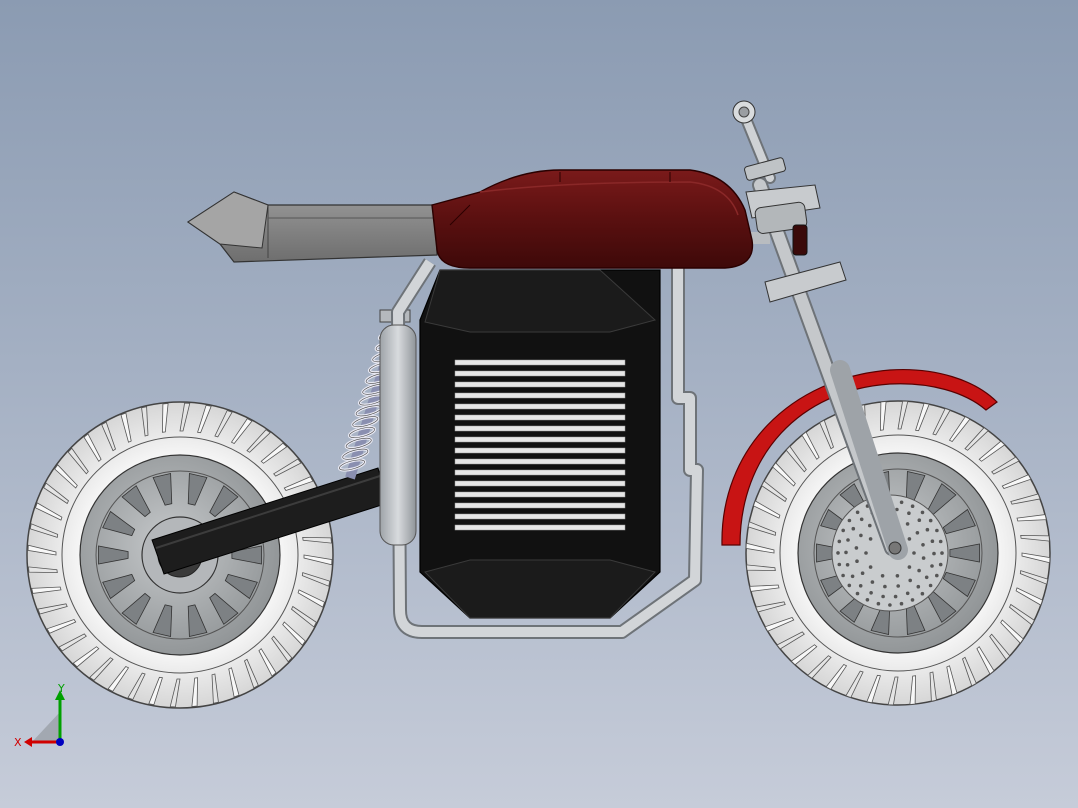 The width and height of the screenshot is (1078, 808). I want to click on view-orientation-triad: X Y, so click(50, 722).